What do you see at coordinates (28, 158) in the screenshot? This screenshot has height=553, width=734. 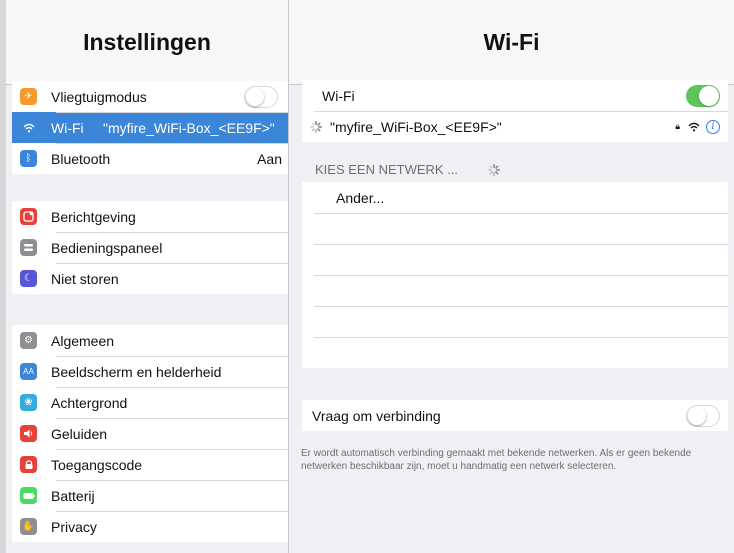 I see `bluetooth-icon: ᛒ` at bounding box center [28, 158].